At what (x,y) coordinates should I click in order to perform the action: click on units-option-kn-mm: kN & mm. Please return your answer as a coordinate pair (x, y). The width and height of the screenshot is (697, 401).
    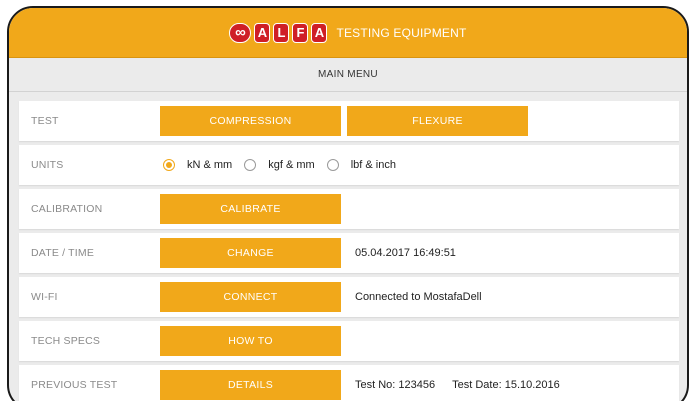
    Looking at the image, I should click on (196, 165).